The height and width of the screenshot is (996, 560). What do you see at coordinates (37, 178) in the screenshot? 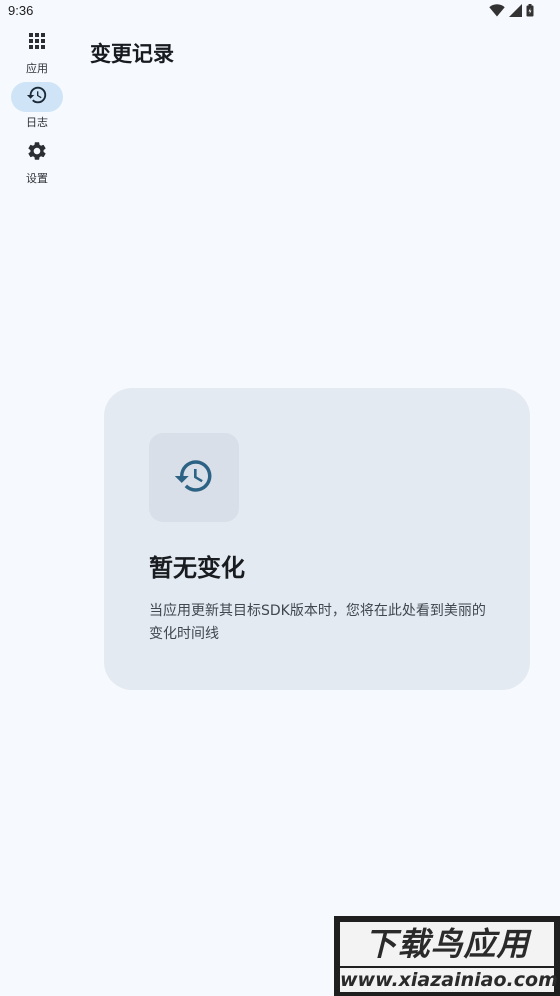
I see `nav-item-label: 设置` at bounding box center [37, 178].